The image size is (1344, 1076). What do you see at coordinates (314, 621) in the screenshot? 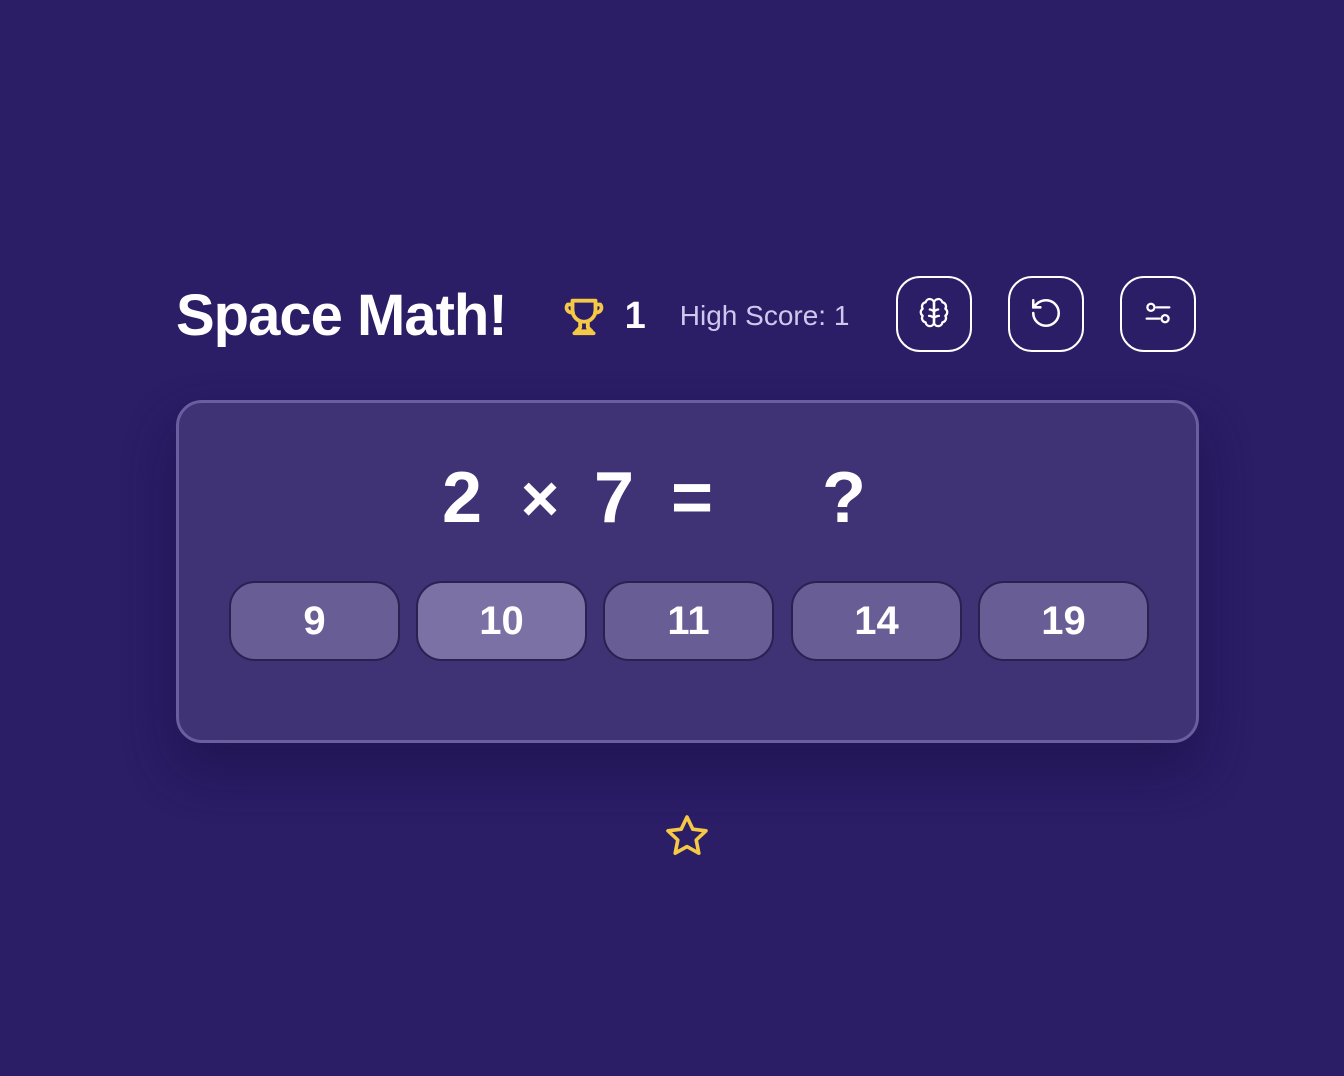
I see `answer-button: 9` at bounding box center [314, 621].